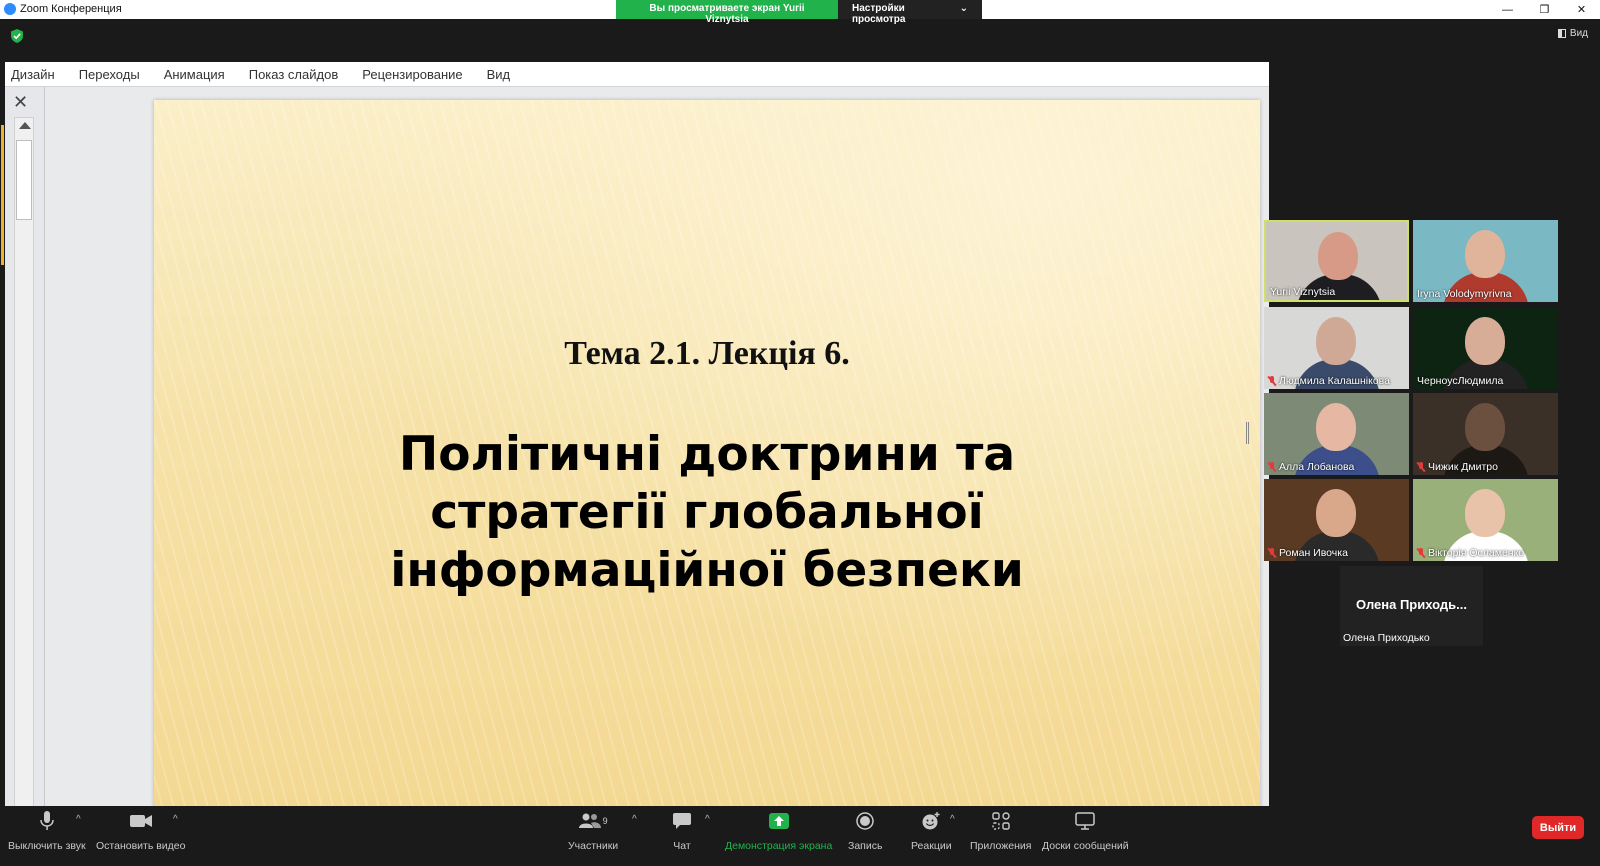 Image resolution: width=1600 pixels, height=866 pixels. Describe the element at coordinates (707, 819) in the screenshot. I see `chat-options-chevron-icon: ^` at that location.